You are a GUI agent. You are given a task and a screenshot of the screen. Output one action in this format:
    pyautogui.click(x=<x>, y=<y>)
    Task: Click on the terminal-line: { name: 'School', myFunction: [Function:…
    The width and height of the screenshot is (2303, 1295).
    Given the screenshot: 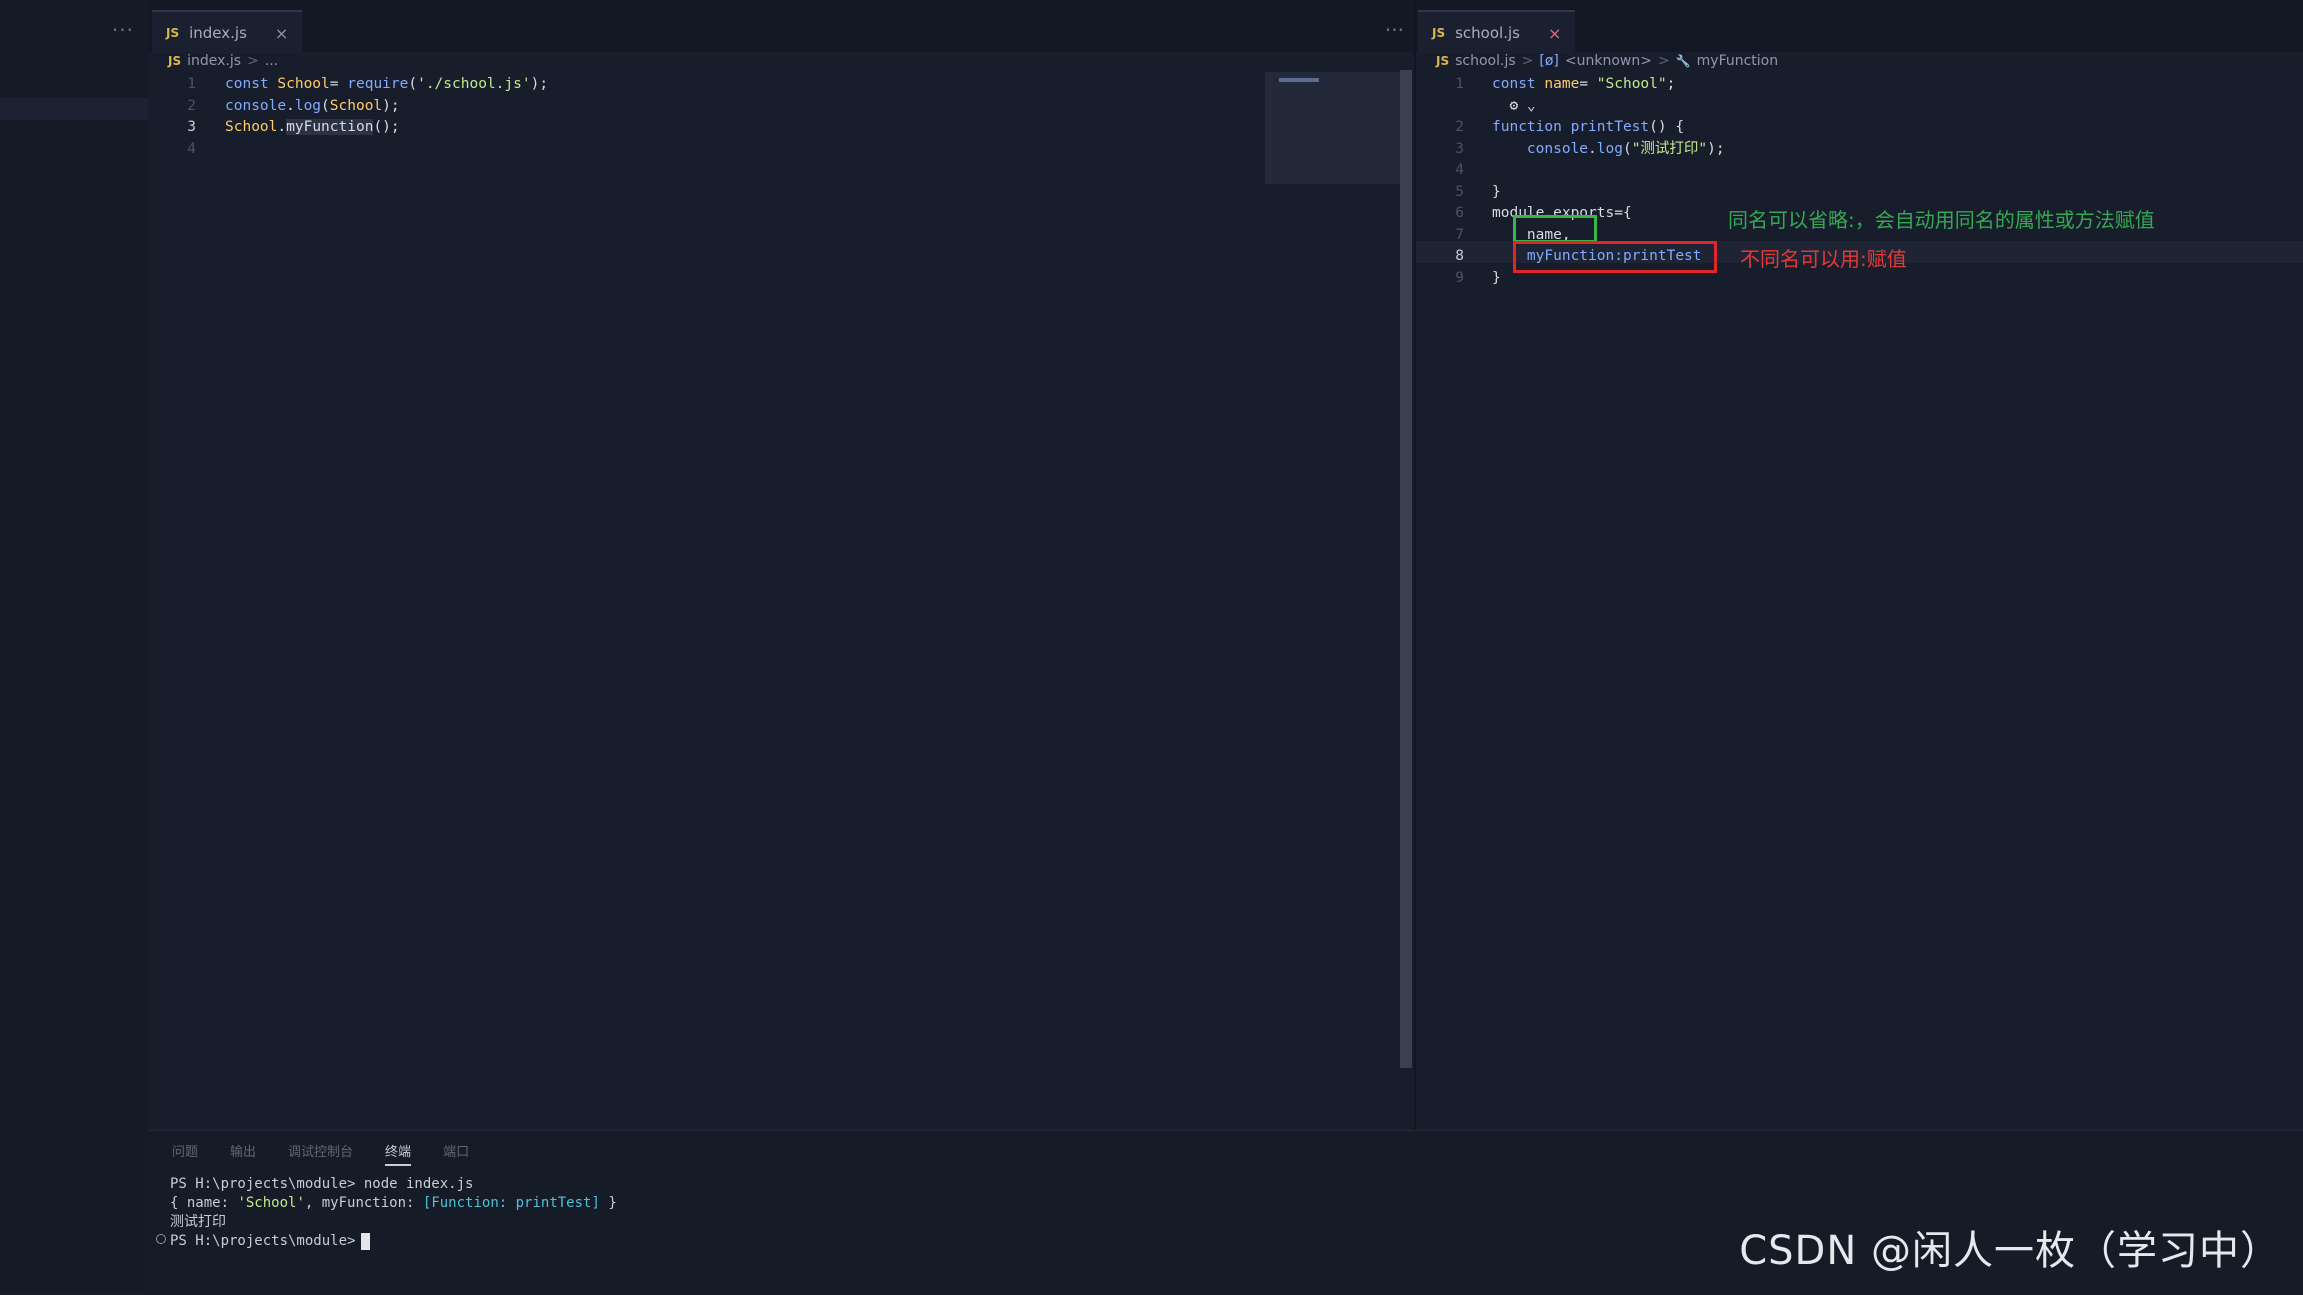 What is the action you would take?
    pyautogui.click(x=393, y=1203)
    